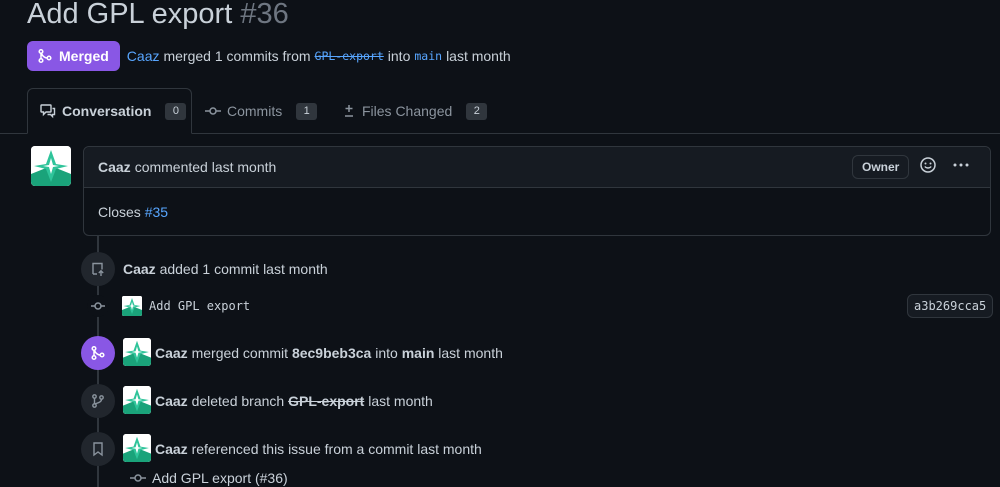 Image resolution: width=1000 pixels, height=487 pixels. I want to click on referenced-commit-message: Add GPL export (#36), so click(220, 478).